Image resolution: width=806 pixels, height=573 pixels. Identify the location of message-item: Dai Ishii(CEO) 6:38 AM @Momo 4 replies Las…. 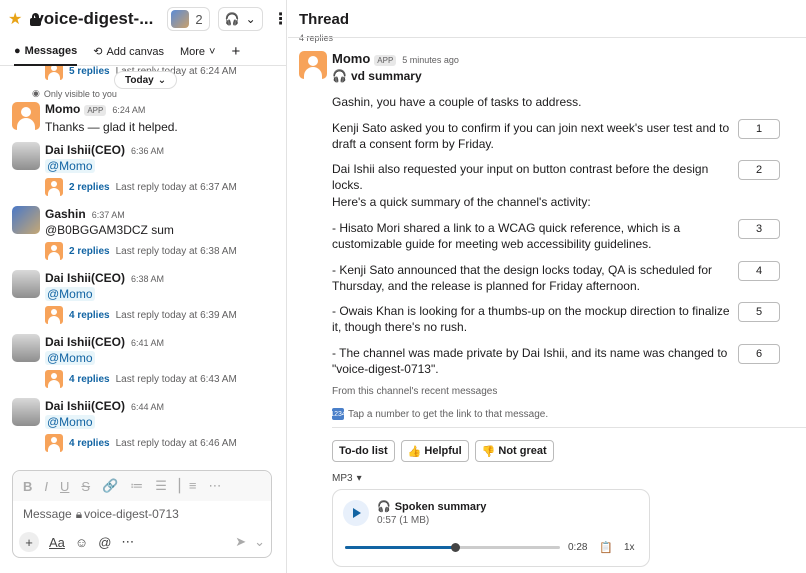
(143, 301).